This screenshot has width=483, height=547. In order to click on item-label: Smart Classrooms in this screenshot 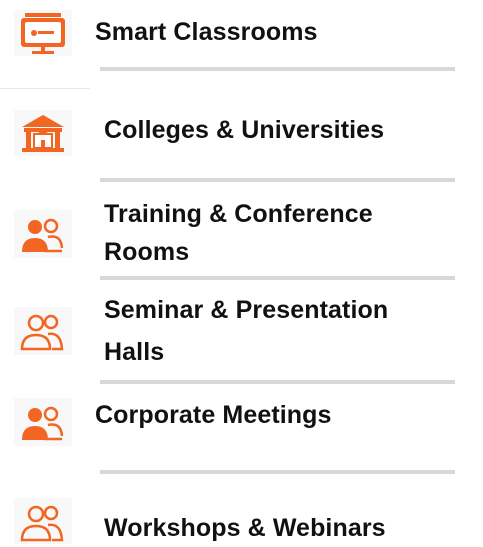, I will do `click(206, 32)`.